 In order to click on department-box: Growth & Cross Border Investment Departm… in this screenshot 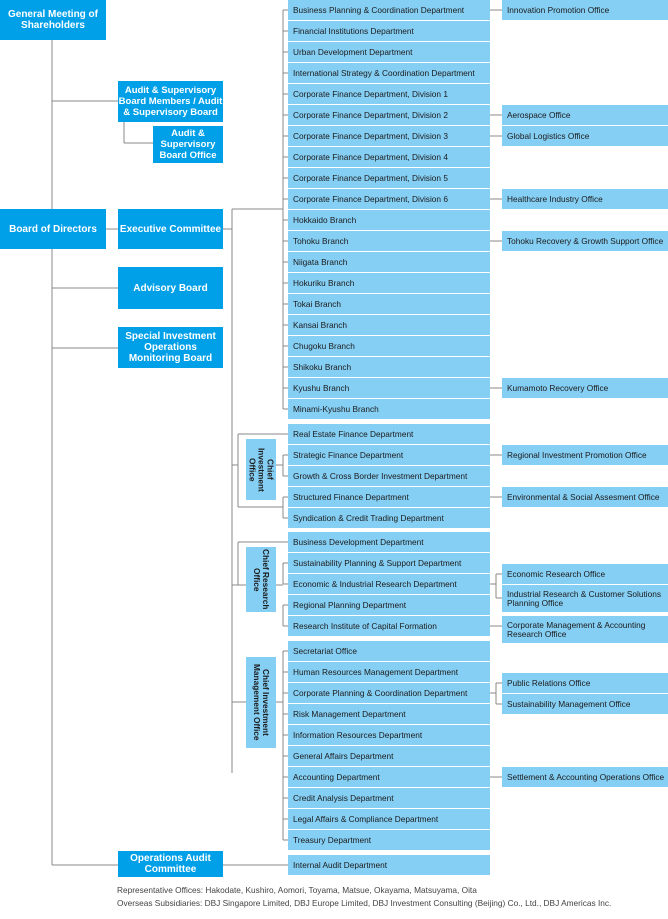, I will do `click(389, 476)`.